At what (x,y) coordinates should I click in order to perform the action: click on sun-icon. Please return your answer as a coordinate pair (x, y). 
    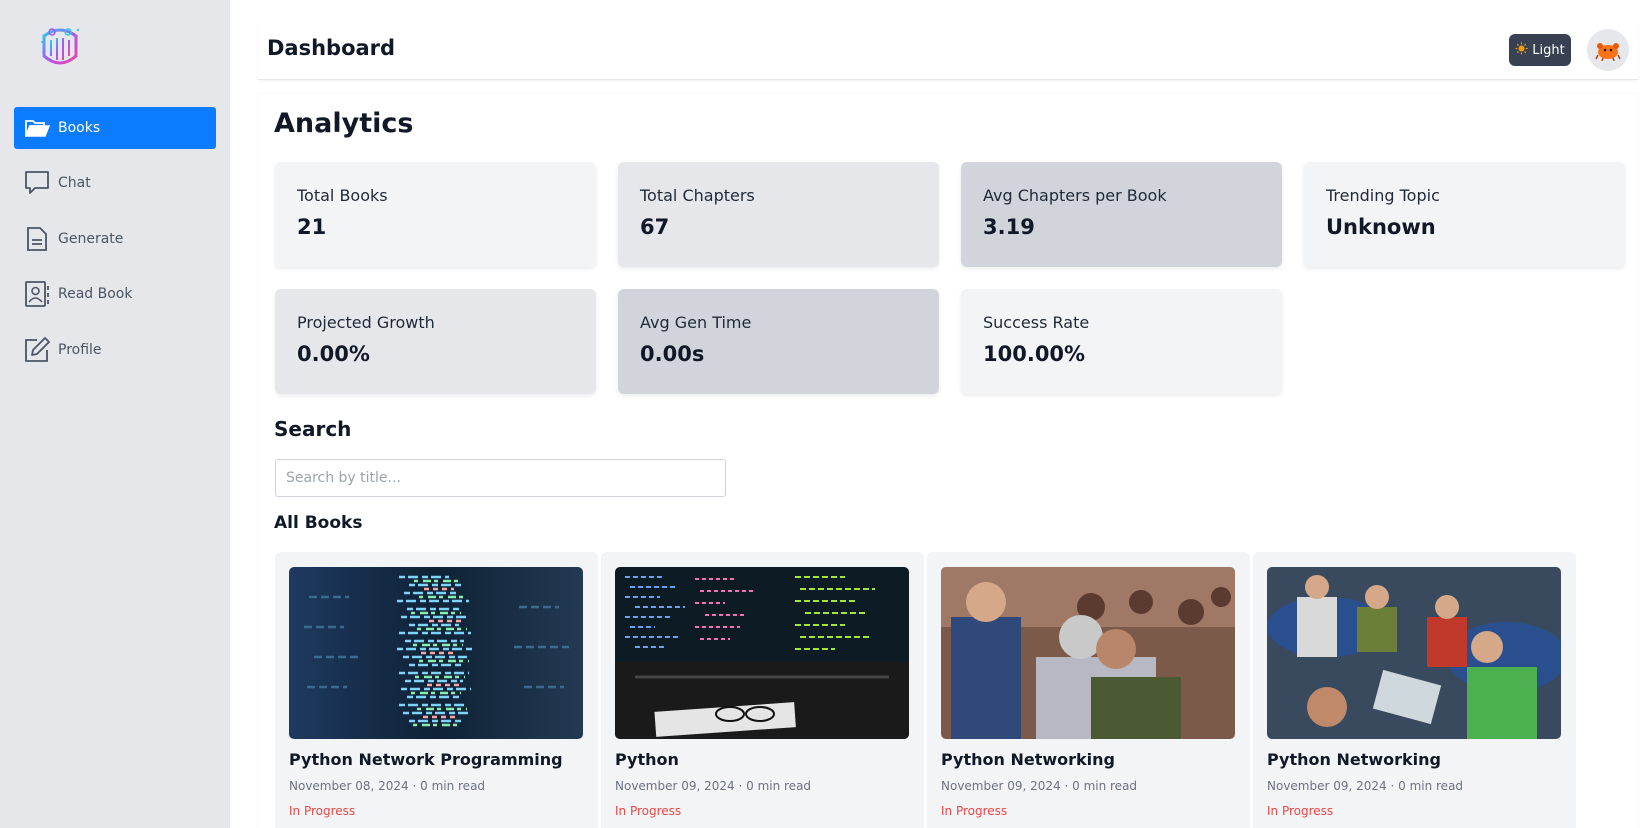
    Looking at the image, I should click on (1521, 50).